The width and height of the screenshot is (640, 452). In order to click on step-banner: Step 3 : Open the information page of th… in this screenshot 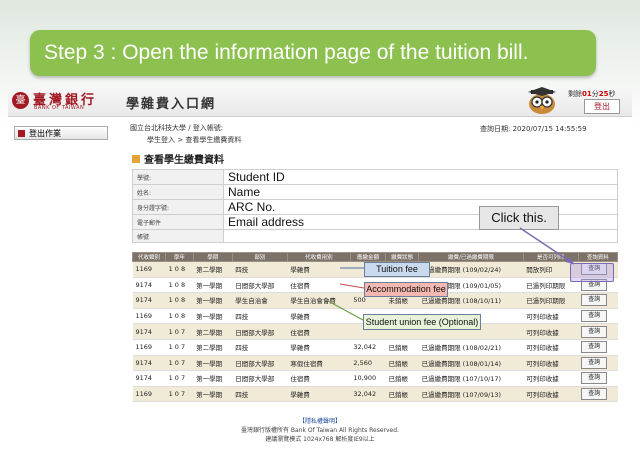, I will do `click(313, 53)`.